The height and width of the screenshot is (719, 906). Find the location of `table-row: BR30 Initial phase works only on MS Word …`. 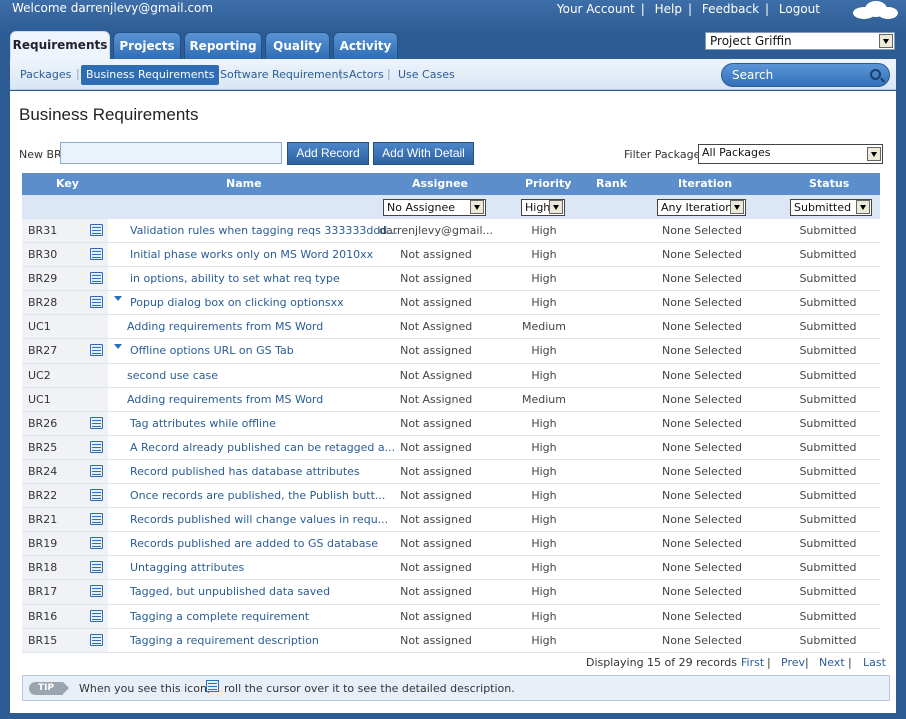

table-row: BR30 Initial phase works only on MS Word … is located at coordinates (451, 255).